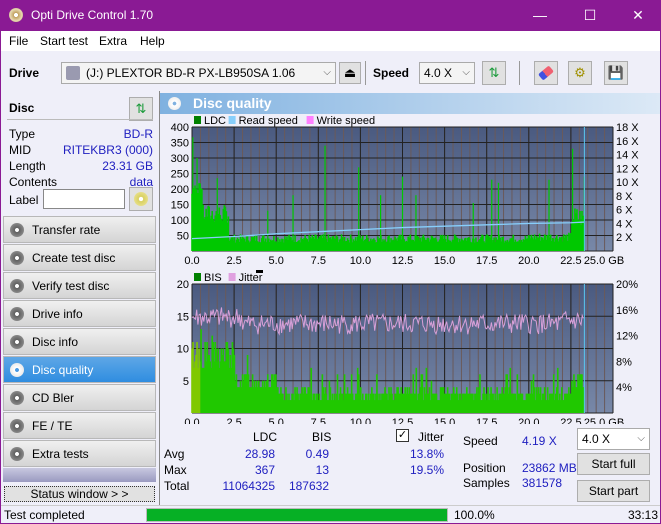 This screenshot has height=524, width=661. I want to click on nav-label: Verify test disc, so click(71, 286).